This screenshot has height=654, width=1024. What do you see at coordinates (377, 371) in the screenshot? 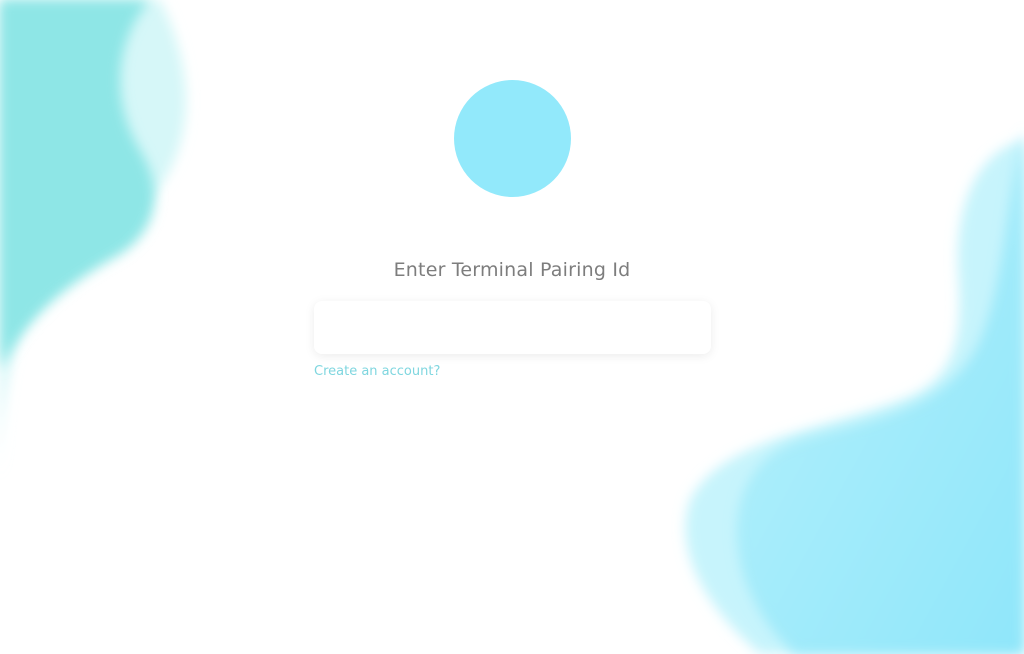
I see `create-account-link: Create an account?` at bounding box center [377, 371].